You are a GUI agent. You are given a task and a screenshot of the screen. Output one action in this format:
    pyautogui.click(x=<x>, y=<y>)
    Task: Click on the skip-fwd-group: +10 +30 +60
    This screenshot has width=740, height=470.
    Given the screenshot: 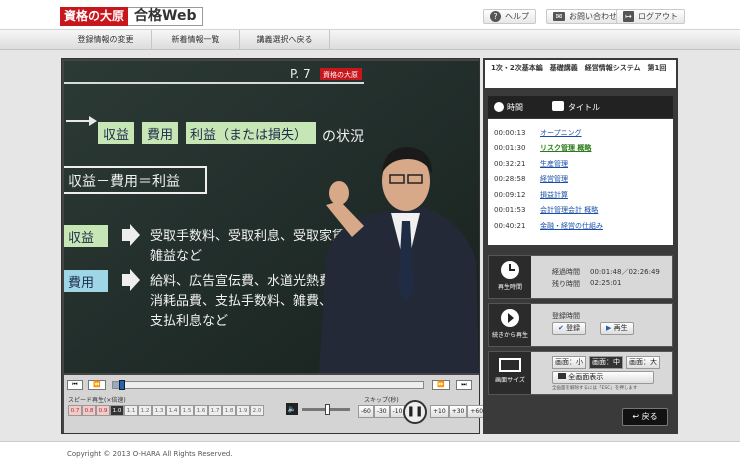 What is the action you would take?
    pyautogui.click(x=458, y=411)
    